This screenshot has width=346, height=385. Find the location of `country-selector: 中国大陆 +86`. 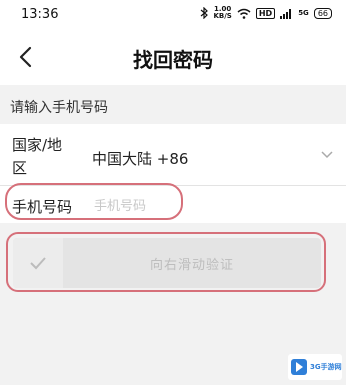

country-selector: 中国大陆 +86 is located at coordinates (140, 158).